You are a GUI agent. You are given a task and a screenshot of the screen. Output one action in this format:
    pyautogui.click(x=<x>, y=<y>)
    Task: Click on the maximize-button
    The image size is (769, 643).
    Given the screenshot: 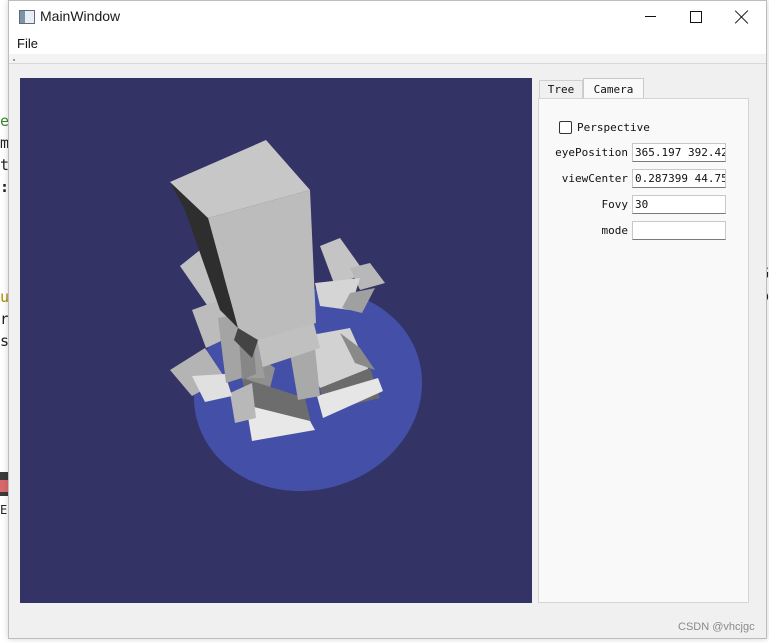 What is the action you would take?
    pyautogui.click(x=696, y=16)
    